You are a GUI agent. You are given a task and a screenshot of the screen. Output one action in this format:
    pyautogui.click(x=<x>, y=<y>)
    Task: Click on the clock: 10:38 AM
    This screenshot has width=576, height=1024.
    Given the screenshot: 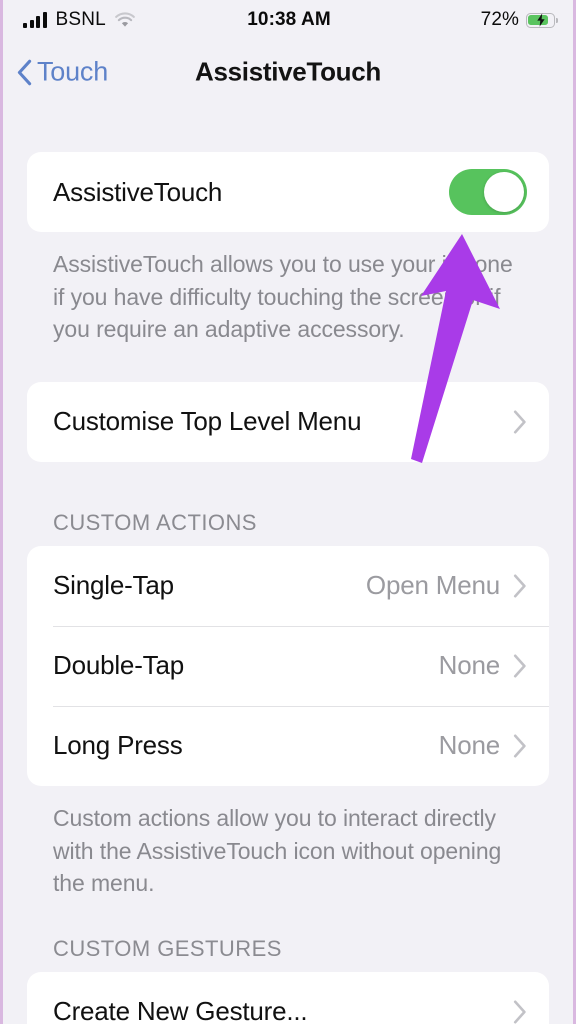 What is the action you would take?
    pyautogui.click(x=289, y=19)
    